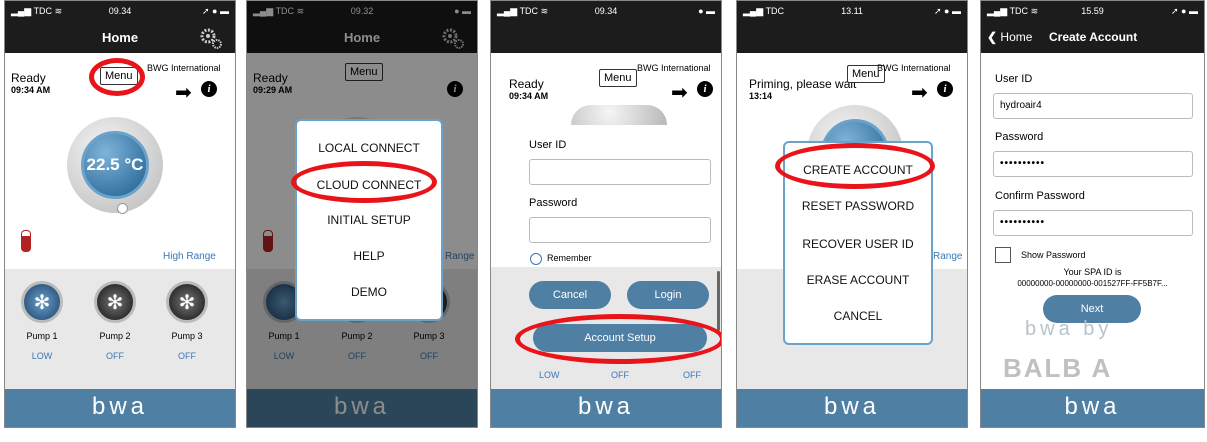 This screenshot has height=442, width=1207. What do you see at coordinates (692, 375) in the screenshot?
I see `pump-3-state: OFF` at bounding box center [692, 375].